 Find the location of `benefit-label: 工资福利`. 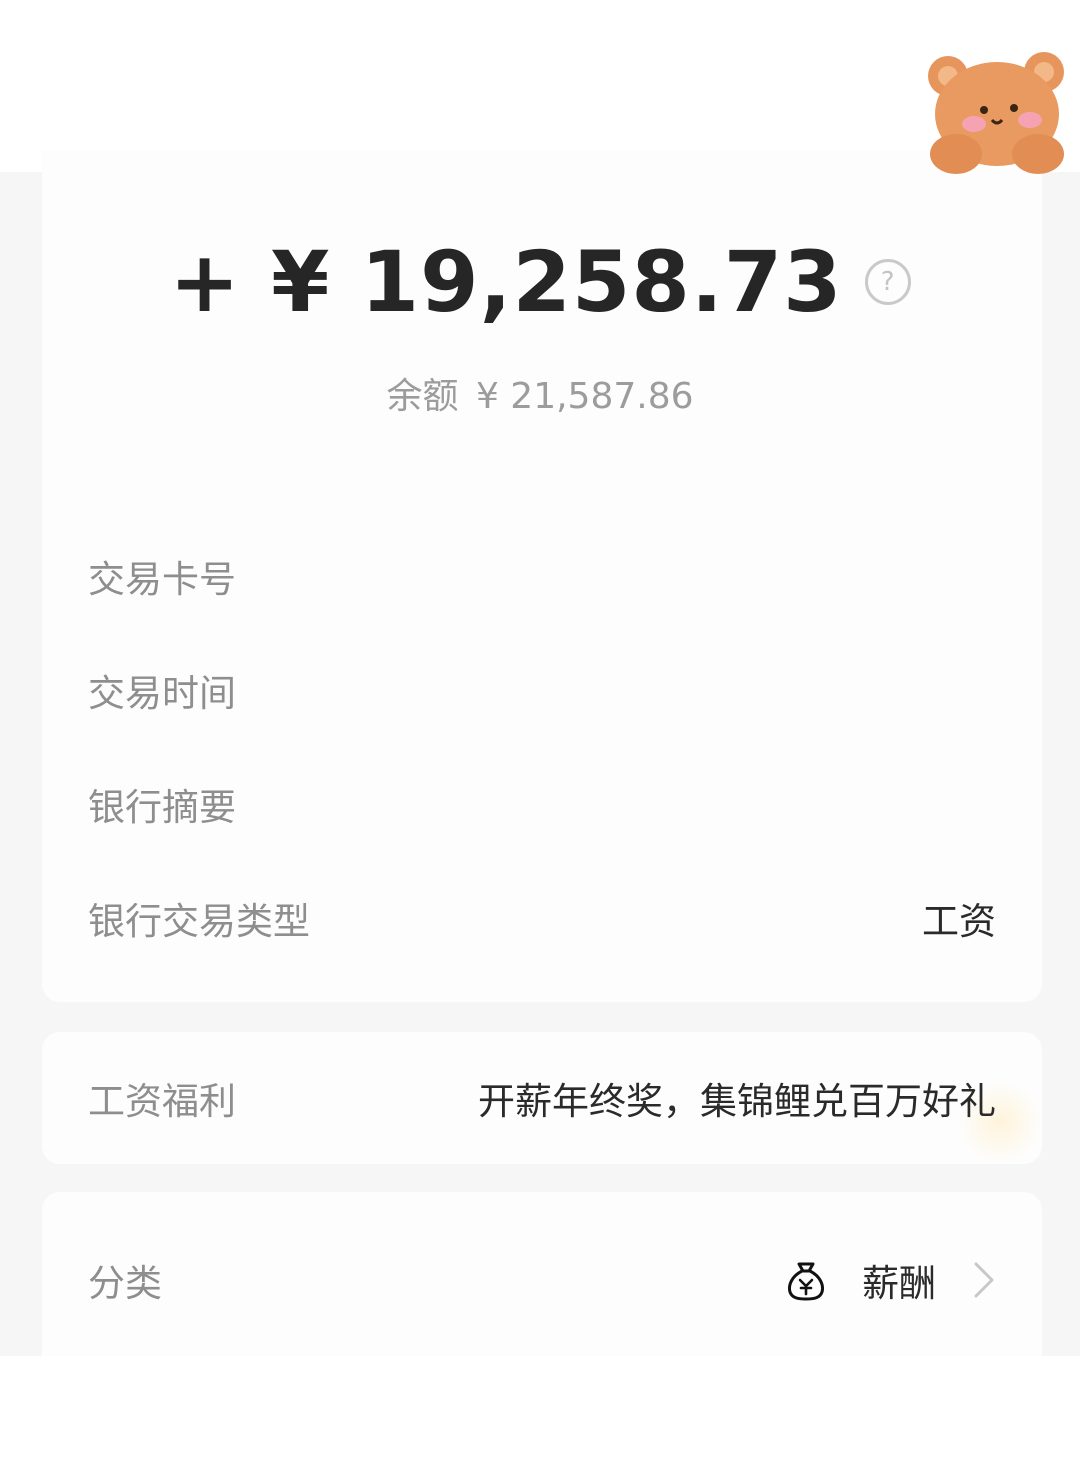

benefit-label: 工资福利 is located at coordinates (162, 1101).